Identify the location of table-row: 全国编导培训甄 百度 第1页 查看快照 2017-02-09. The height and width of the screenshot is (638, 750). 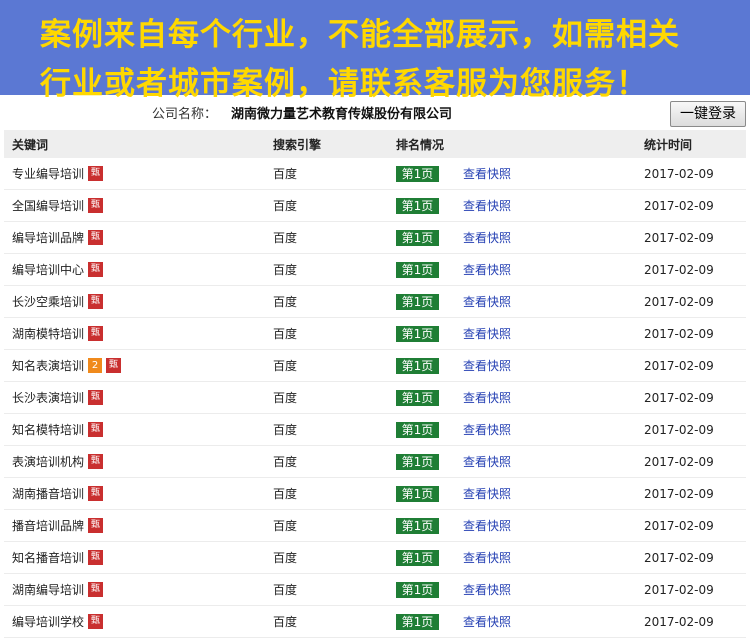
(375, 206).